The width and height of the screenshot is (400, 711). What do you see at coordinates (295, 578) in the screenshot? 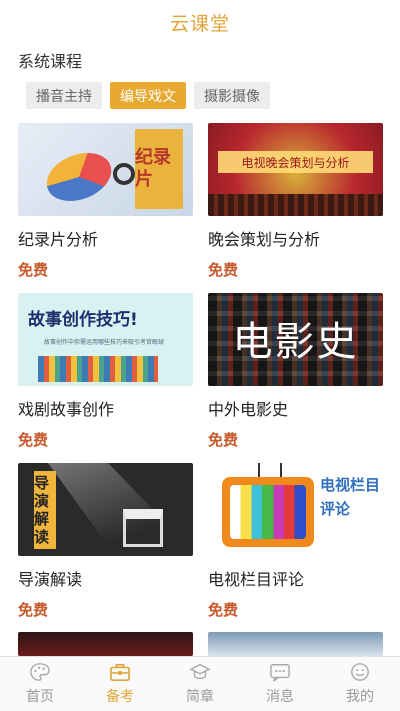
I see `course-name: 电视栏目评论` at bounding box center [295, 578].